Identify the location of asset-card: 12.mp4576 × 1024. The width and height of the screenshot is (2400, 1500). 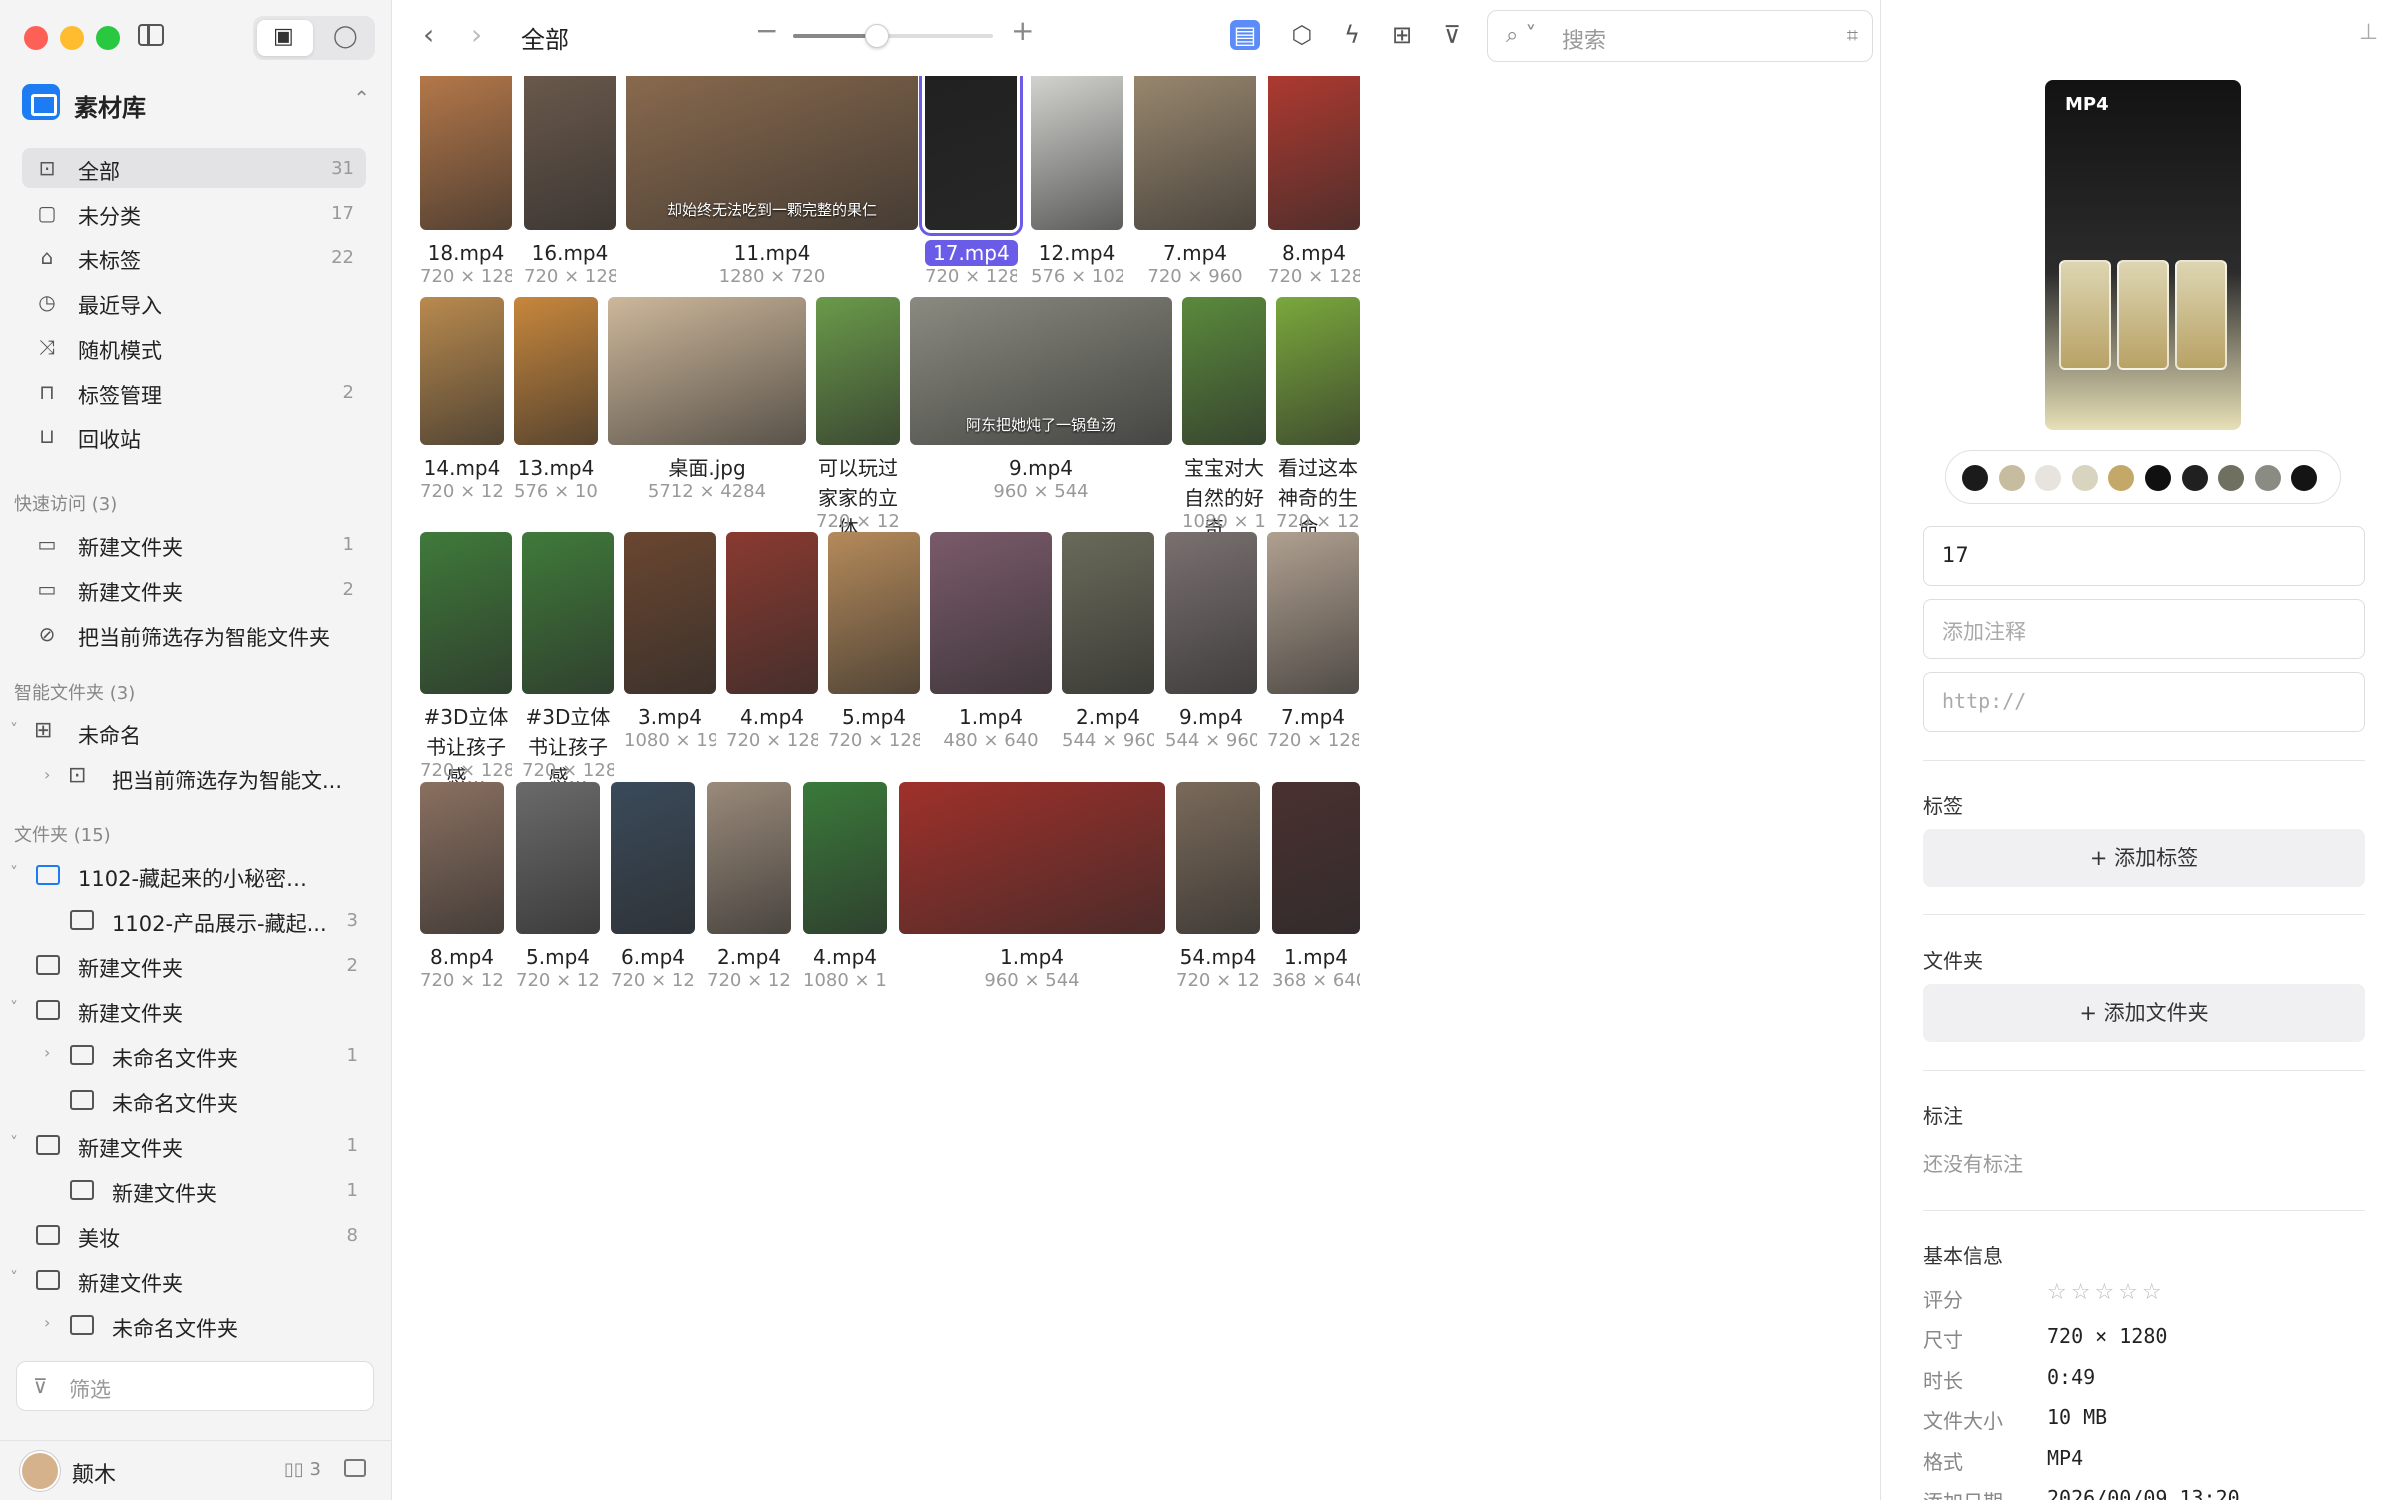
(1077, 184).